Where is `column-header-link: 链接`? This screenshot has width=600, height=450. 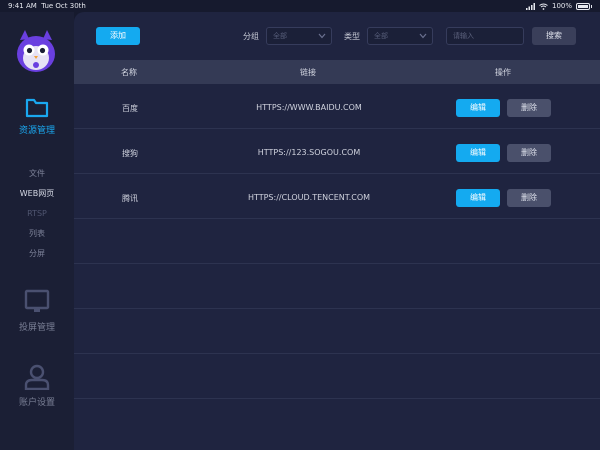 column-header-link: 链接 is located at coordinates (308, 72).